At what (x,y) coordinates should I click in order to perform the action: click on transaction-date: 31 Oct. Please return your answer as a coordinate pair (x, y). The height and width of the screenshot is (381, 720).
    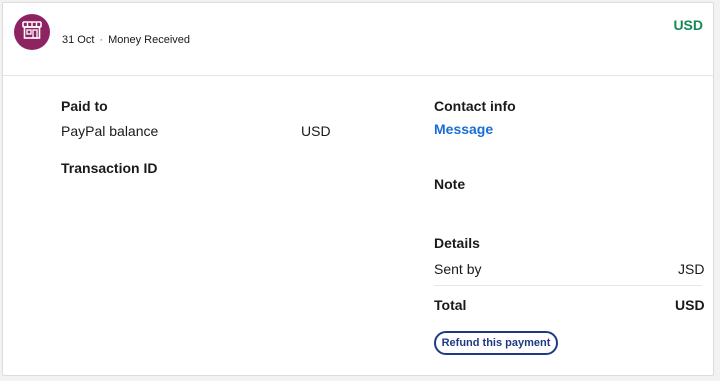
    Looking at the image, I should click on (78, 40).